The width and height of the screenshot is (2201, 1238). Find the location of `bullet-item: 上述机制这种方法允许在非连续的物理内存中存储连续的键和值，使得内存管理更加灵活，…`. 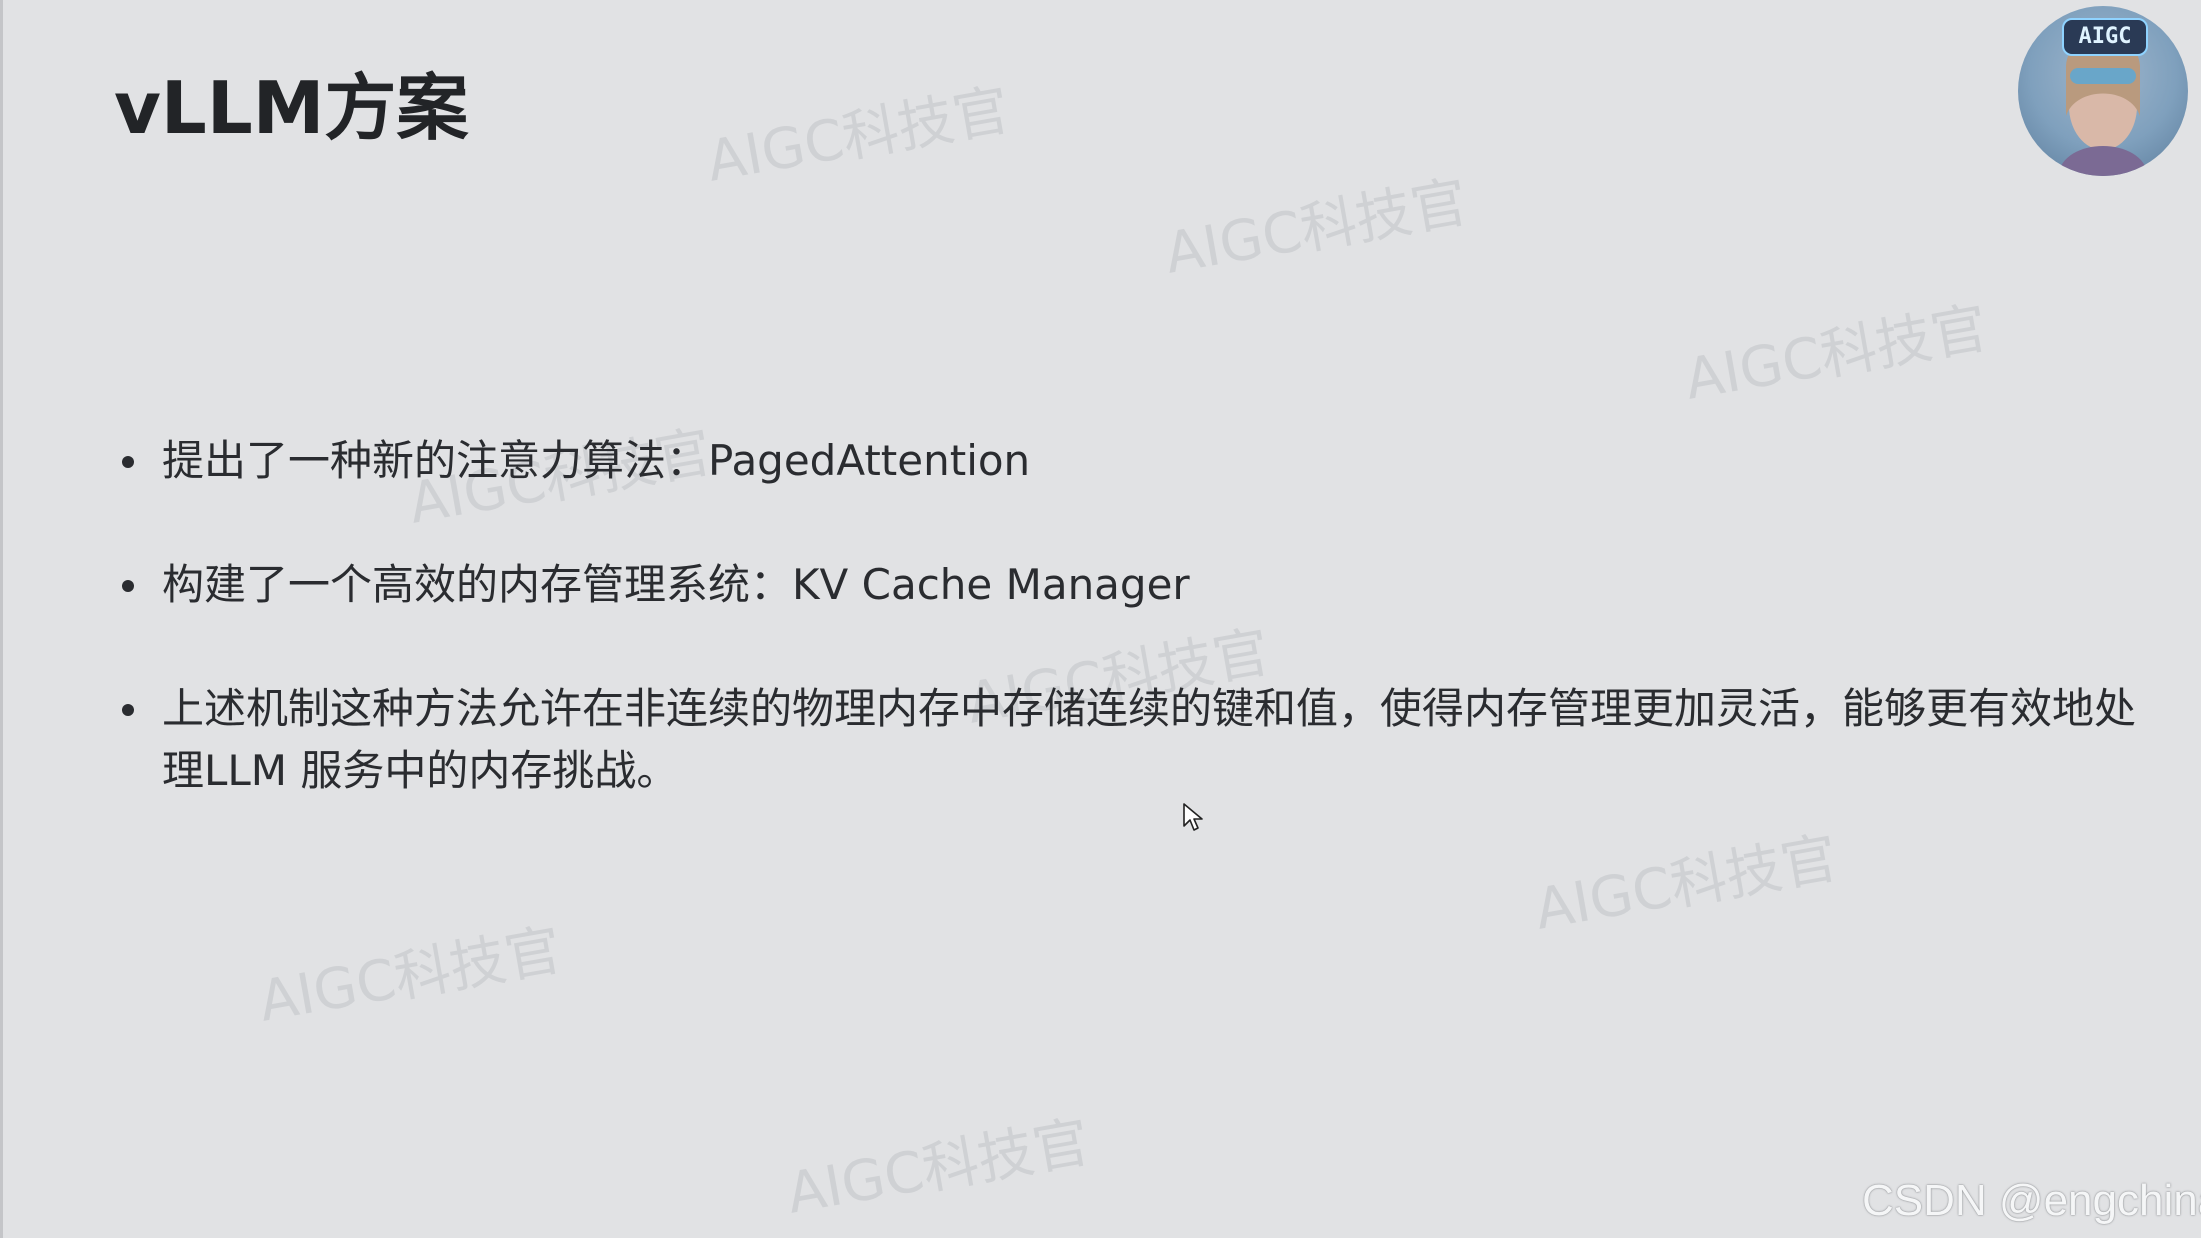

bullet-item: 上述机制这种方法允许在非连续的物理内存中存储连续的键和值，使得内存管理更加灵活，… is located at coordinates (1136, 740).